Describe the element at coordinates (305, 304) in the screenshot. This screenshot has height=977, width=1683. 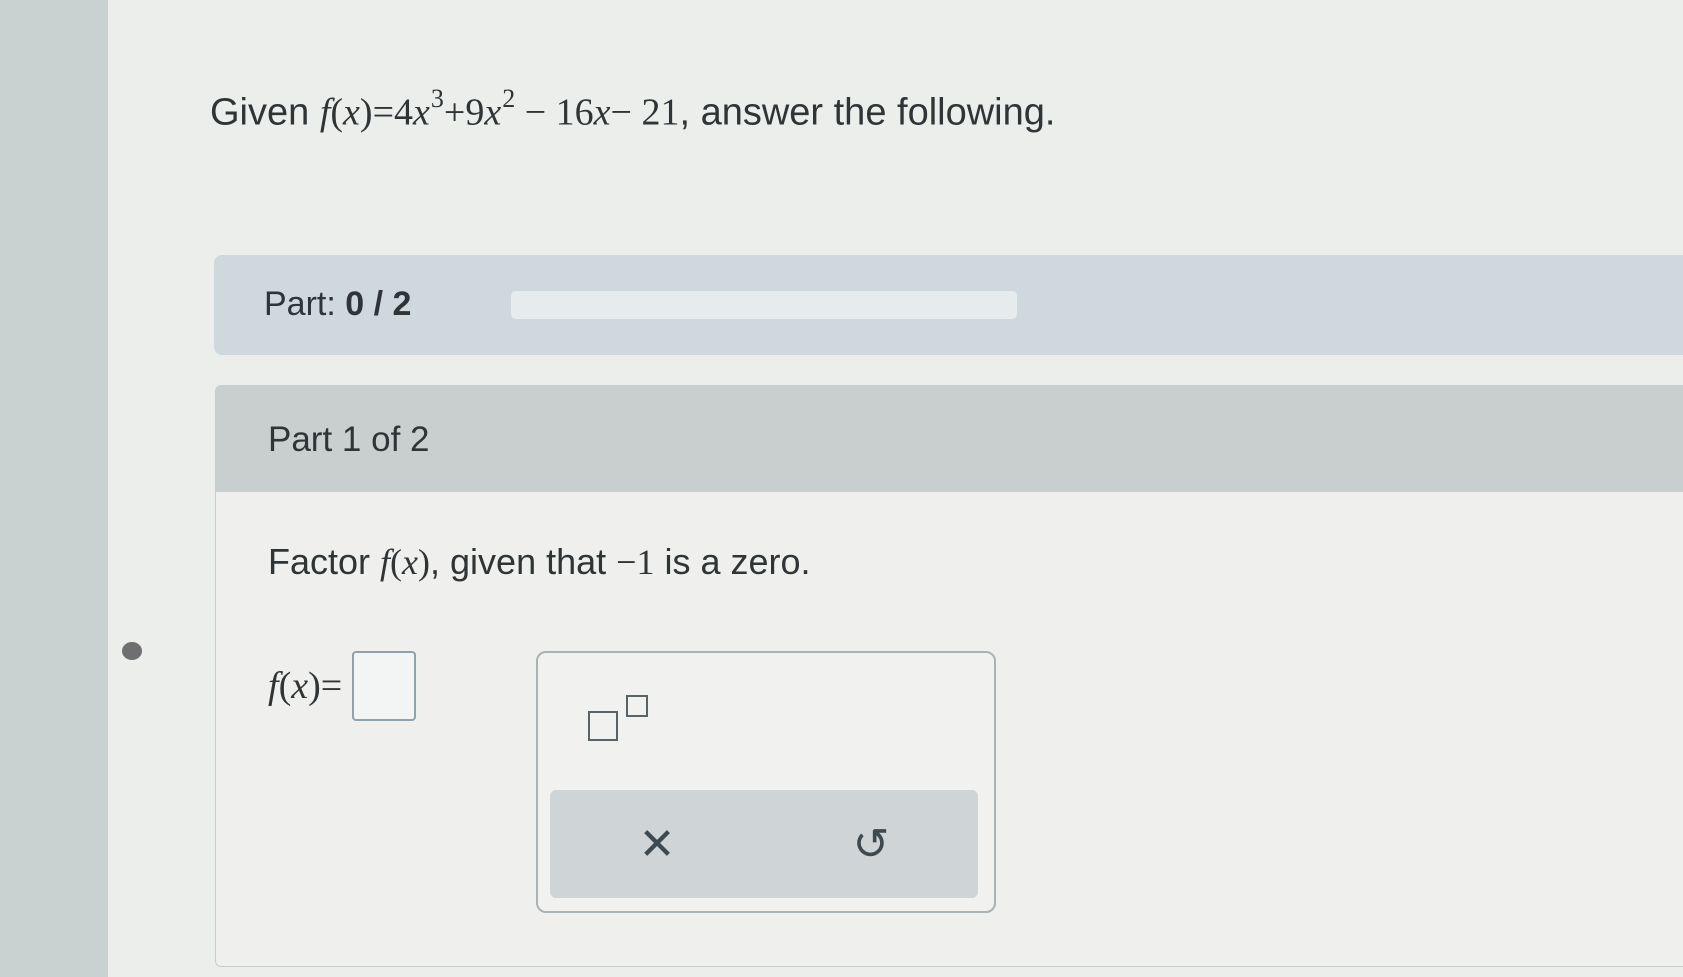
I see `progress-label-text: Part:` at that location.